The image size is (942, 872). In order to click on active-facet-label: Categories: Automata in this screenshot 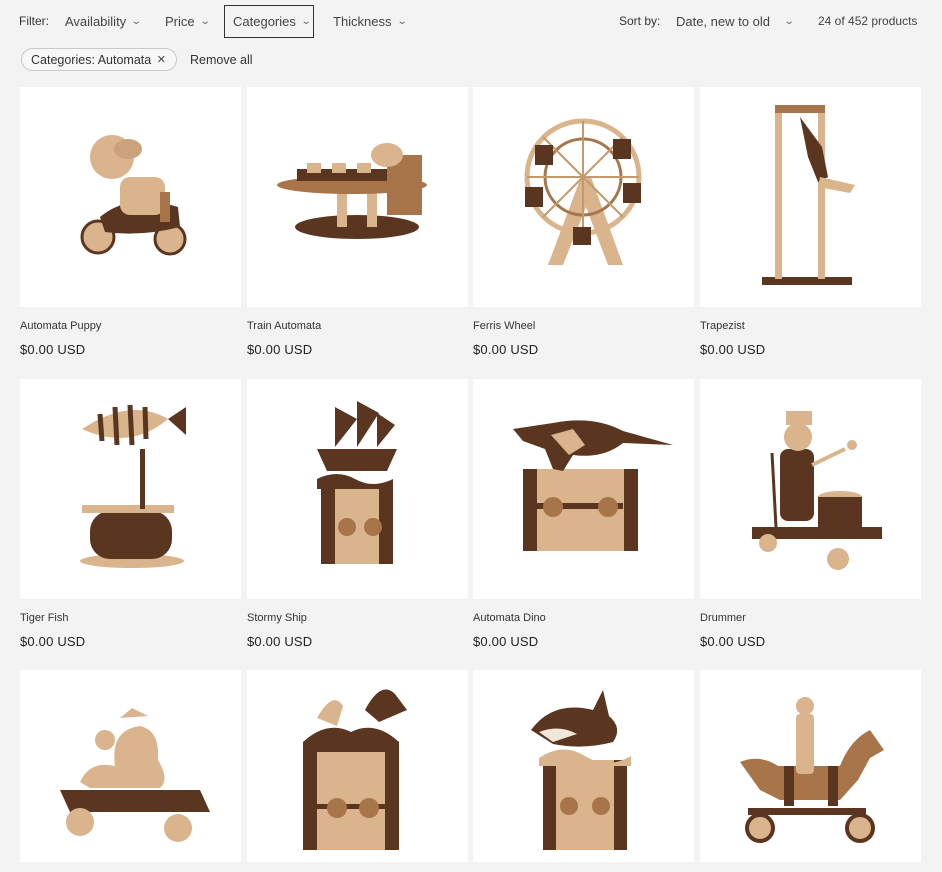, I will do `click(91, 59)`.